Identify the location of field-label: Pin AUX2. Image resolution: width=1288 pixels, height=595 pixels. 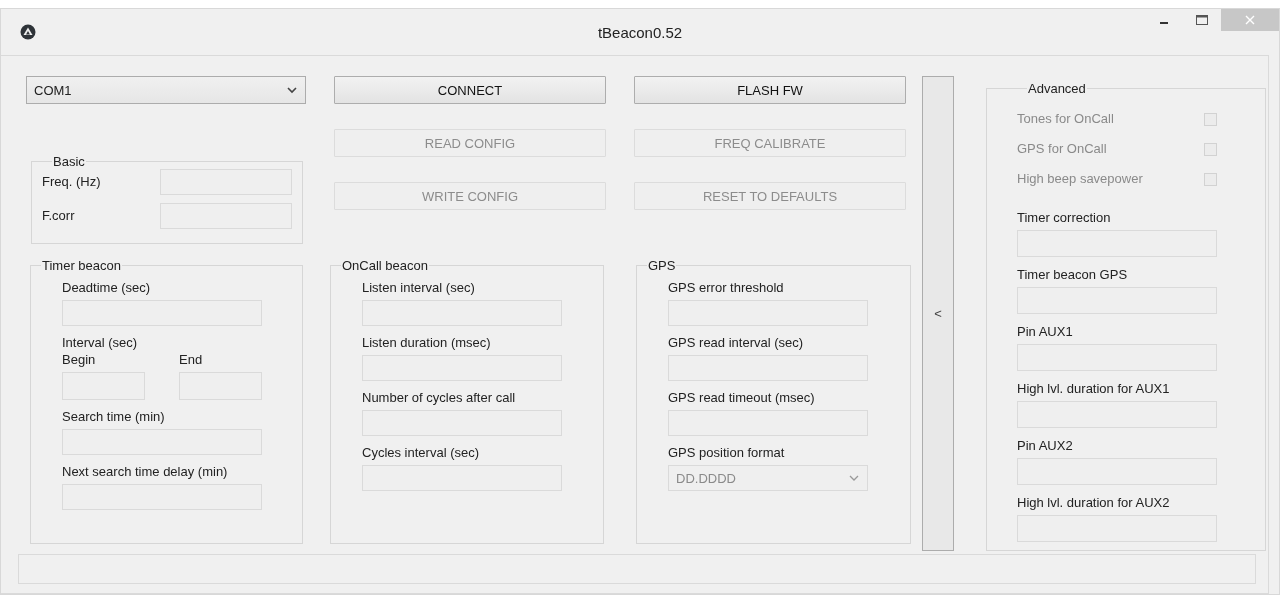
(1045, 446).